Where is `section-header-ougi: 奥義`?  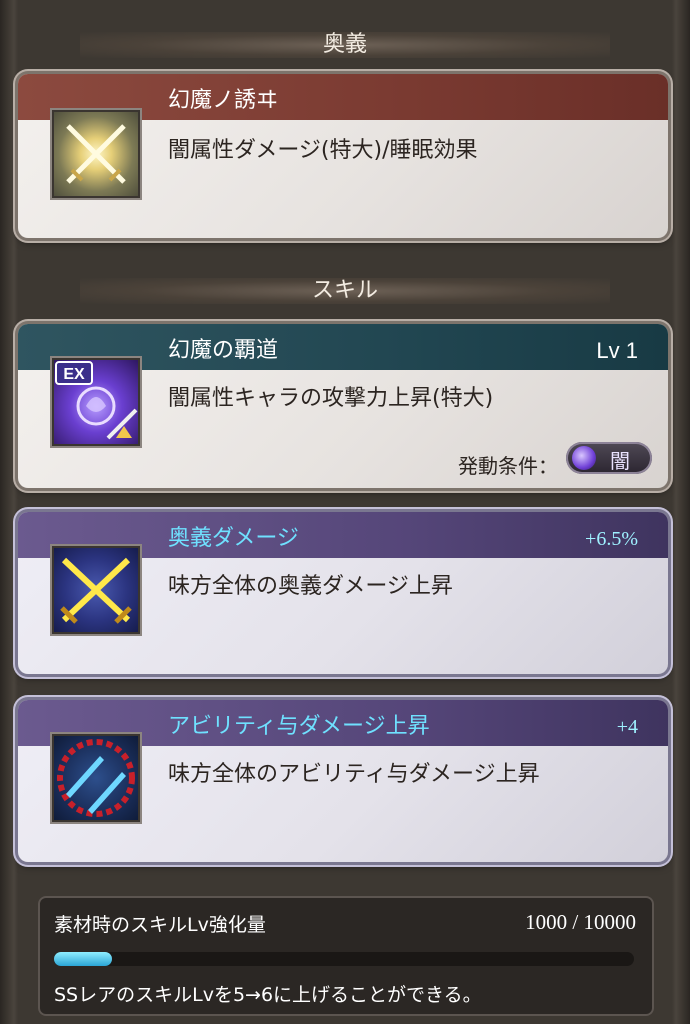 section-header-ougi: 奥義 is located at coordinates (345, 45).